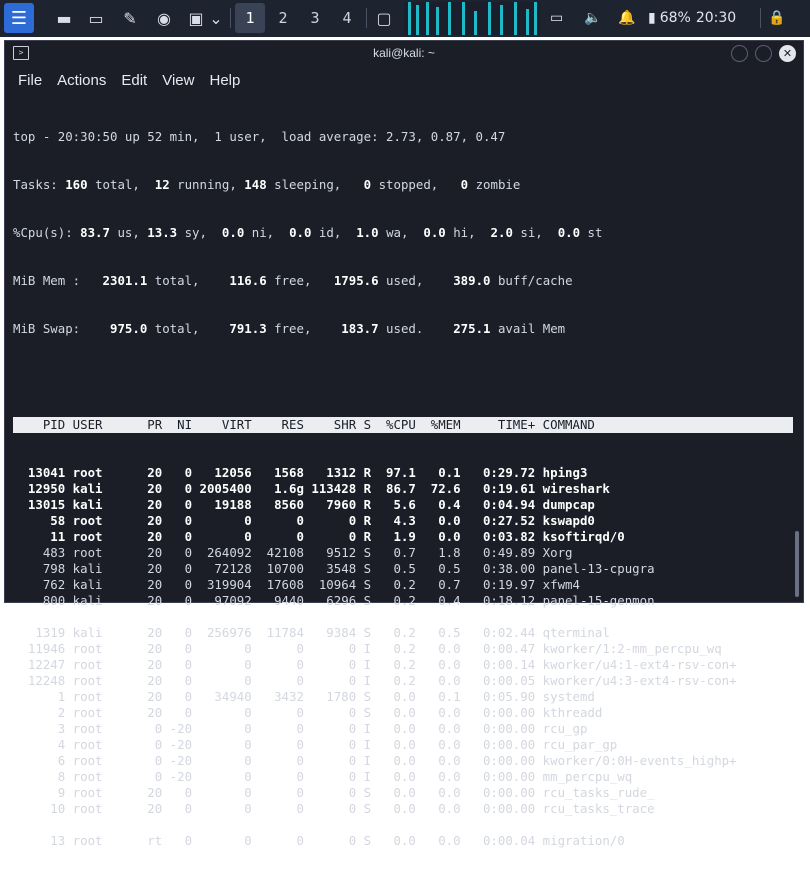 This screenshot has height=881, width=810. What do you see at coordinates (626, 18) in the screenshot?
I see `bell-icon: 🔔` at bounding box center [626, 18].